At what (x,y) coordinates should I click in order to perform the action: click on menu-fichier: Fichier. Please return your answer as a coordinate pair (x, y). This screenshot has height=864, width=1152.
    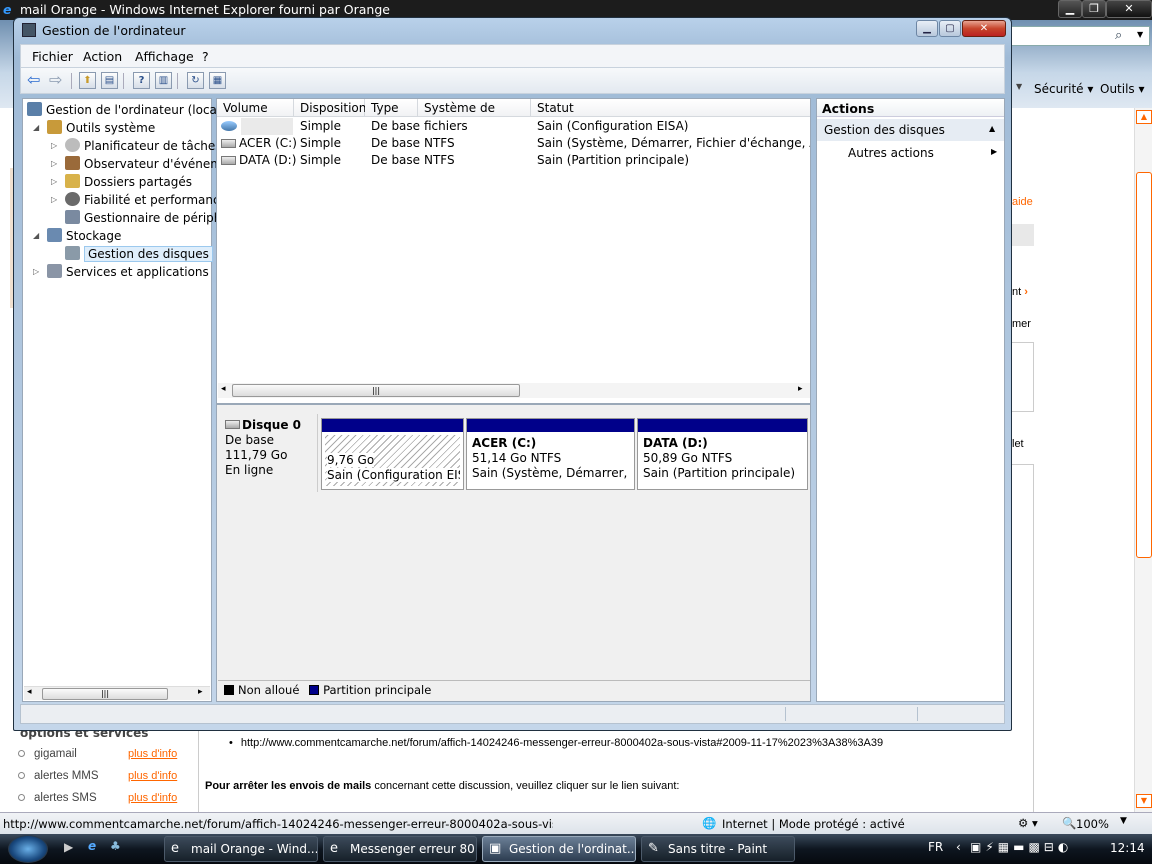
    Looking at the image, I should click on (52, 56).